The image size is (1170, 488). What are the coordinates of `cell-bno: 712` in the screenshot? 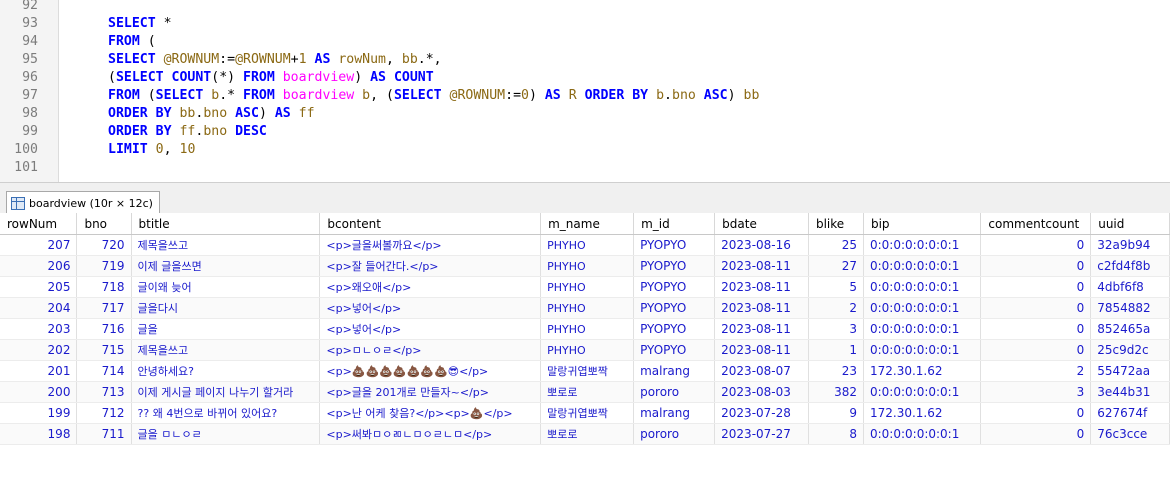 It's located at (104, 413).